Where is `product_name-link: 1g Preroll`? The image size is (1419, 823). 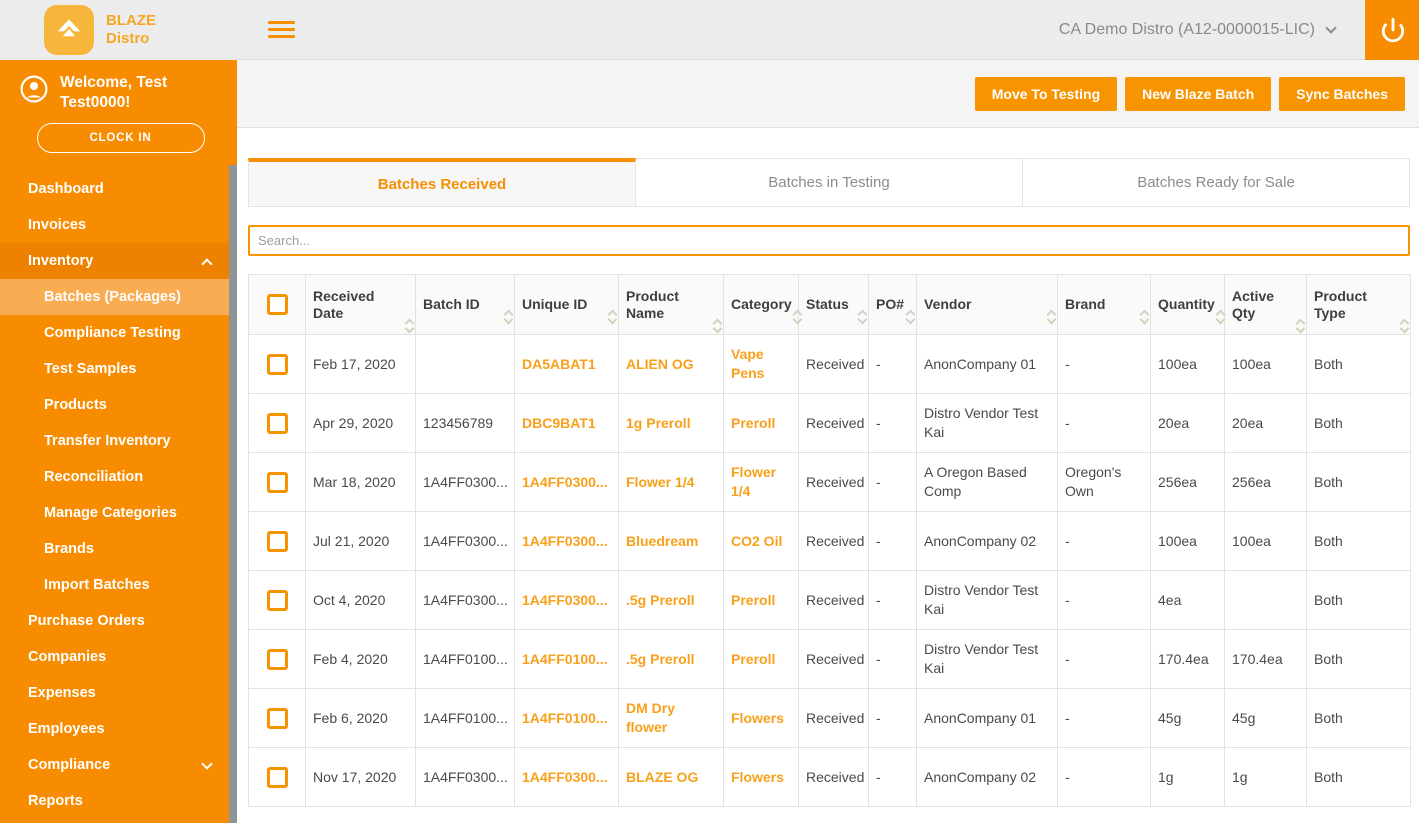
product_name-link: 1g Preroll is located at coordinates (658, 423).